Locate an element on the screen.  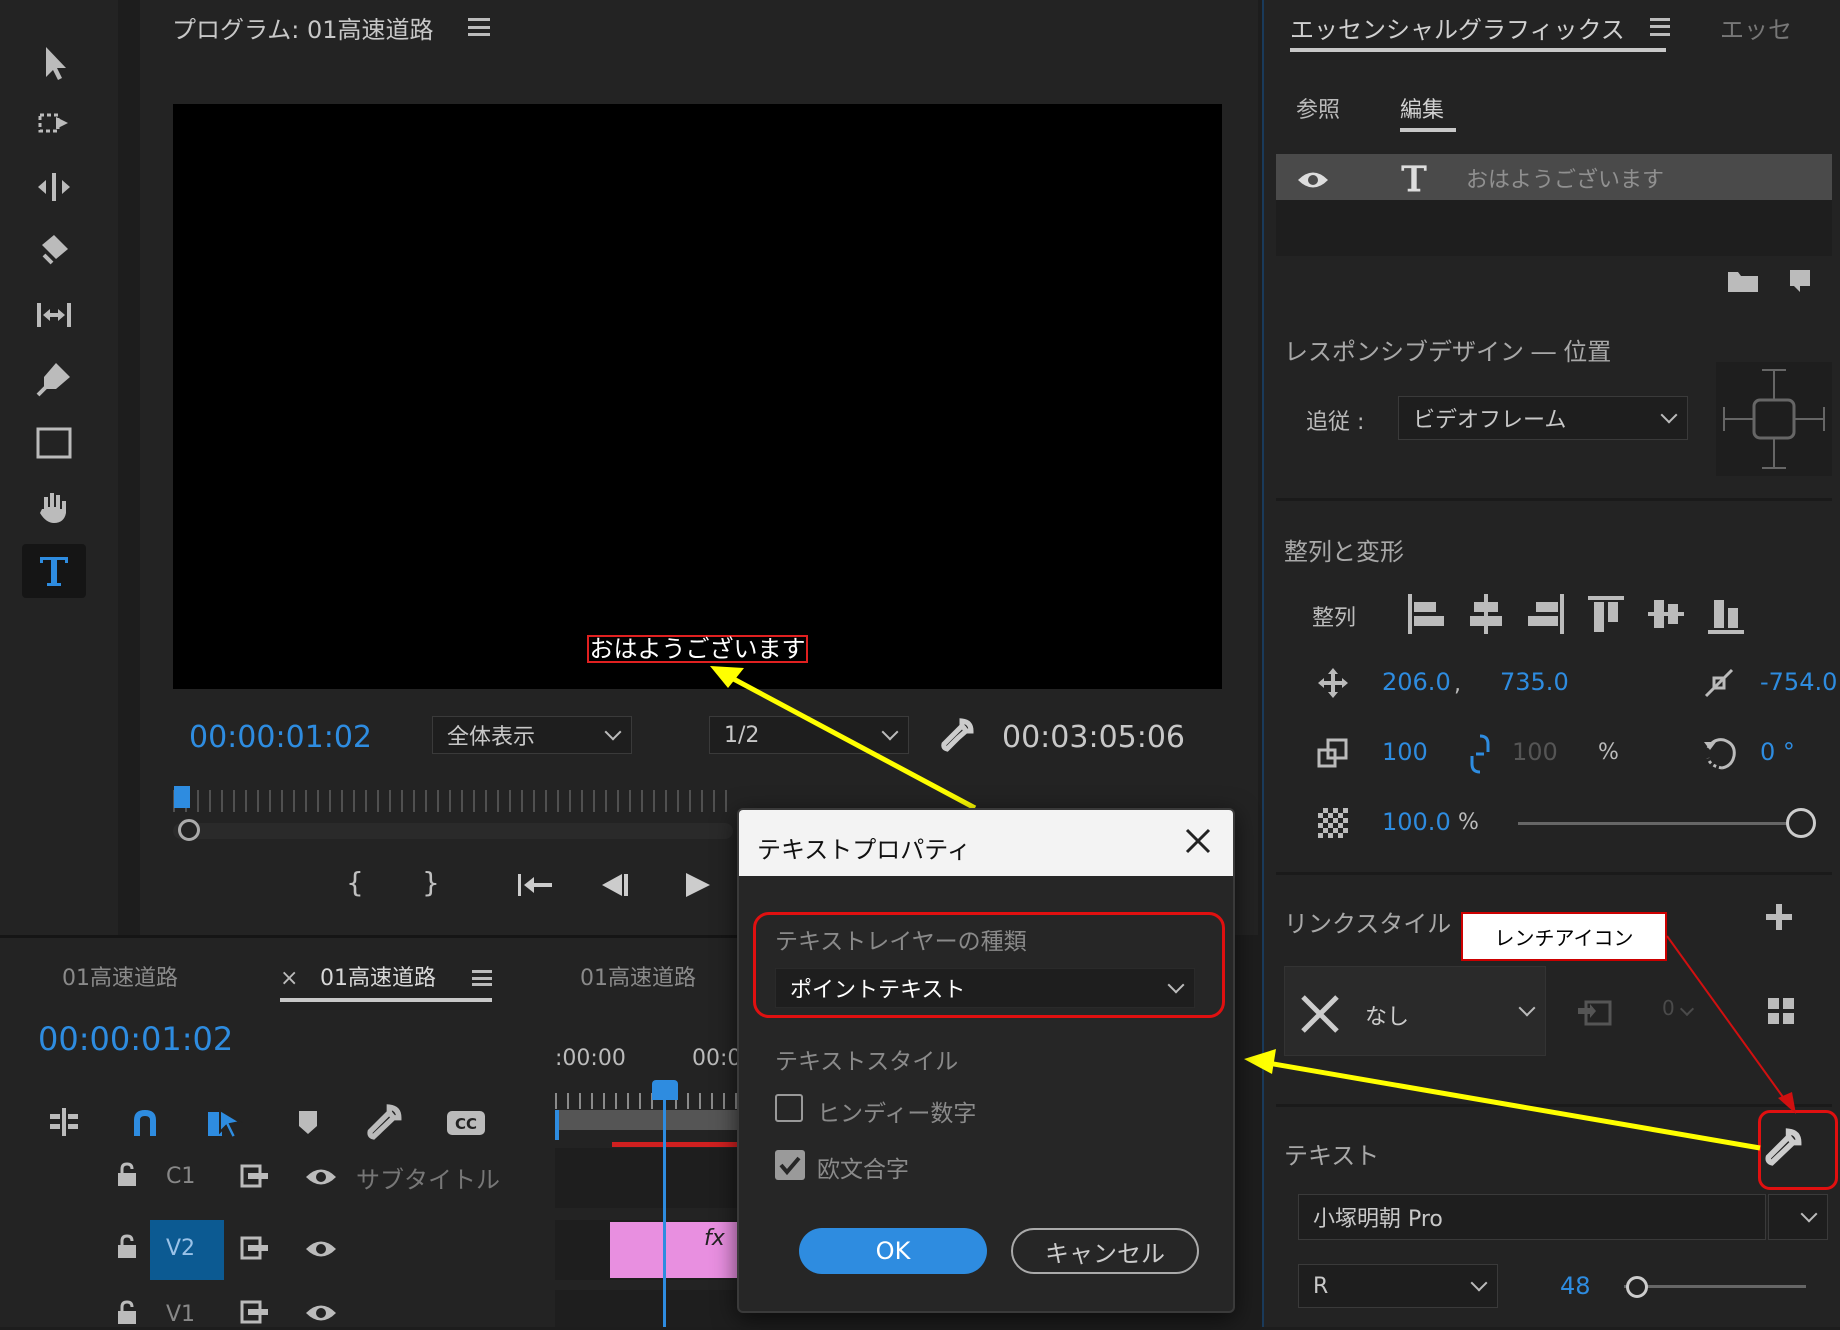
new-group-folder-icon is located at coordinates (1743, 283).